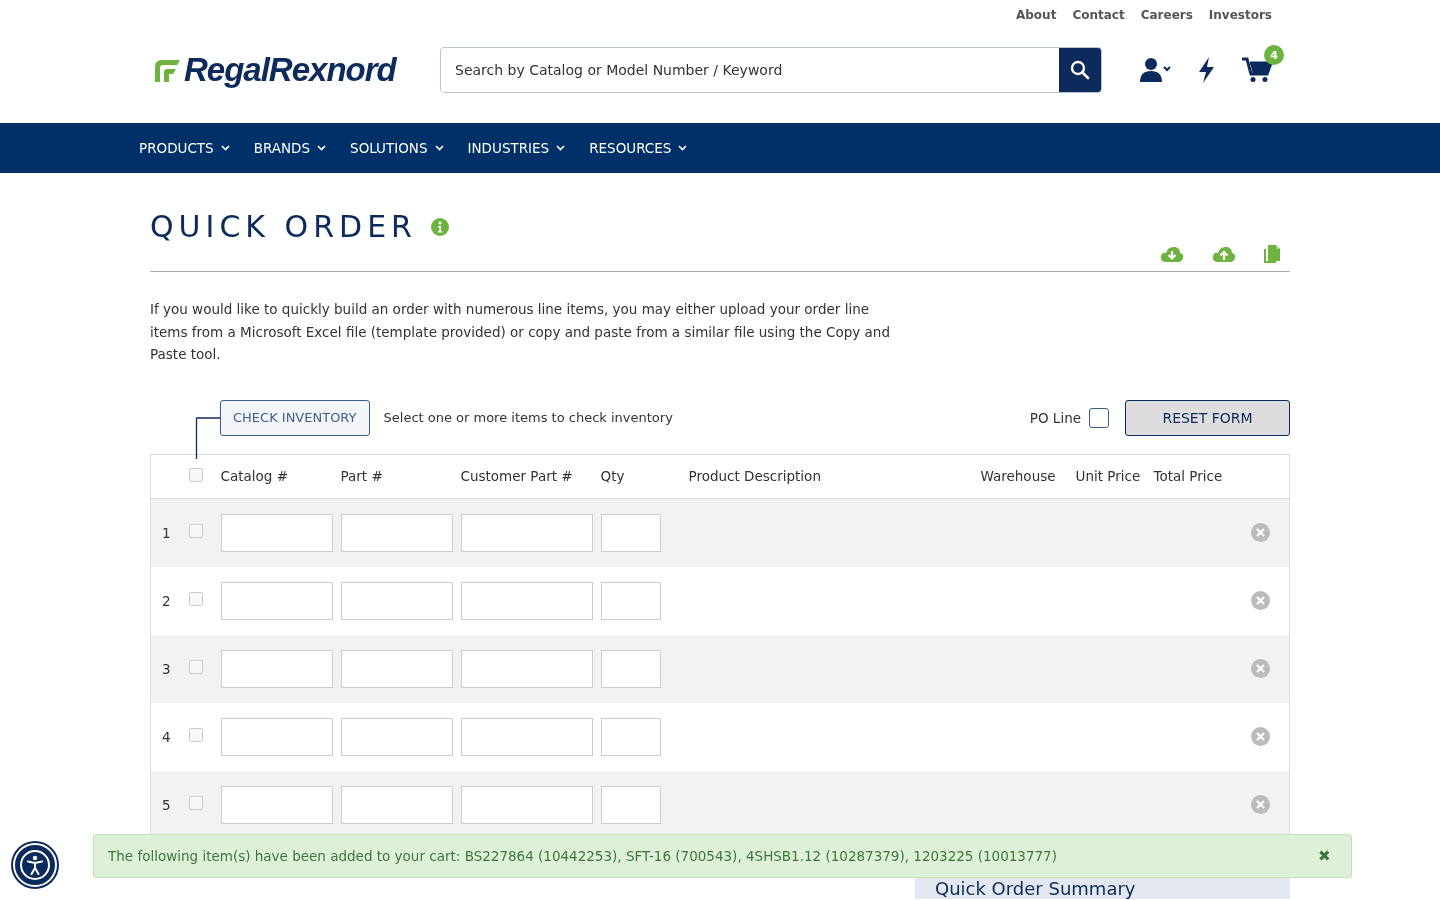 This screenshot has height=900, width=1440. I want to click on check-inventory-button: CHECK INVENTORY, so click(295, 417).